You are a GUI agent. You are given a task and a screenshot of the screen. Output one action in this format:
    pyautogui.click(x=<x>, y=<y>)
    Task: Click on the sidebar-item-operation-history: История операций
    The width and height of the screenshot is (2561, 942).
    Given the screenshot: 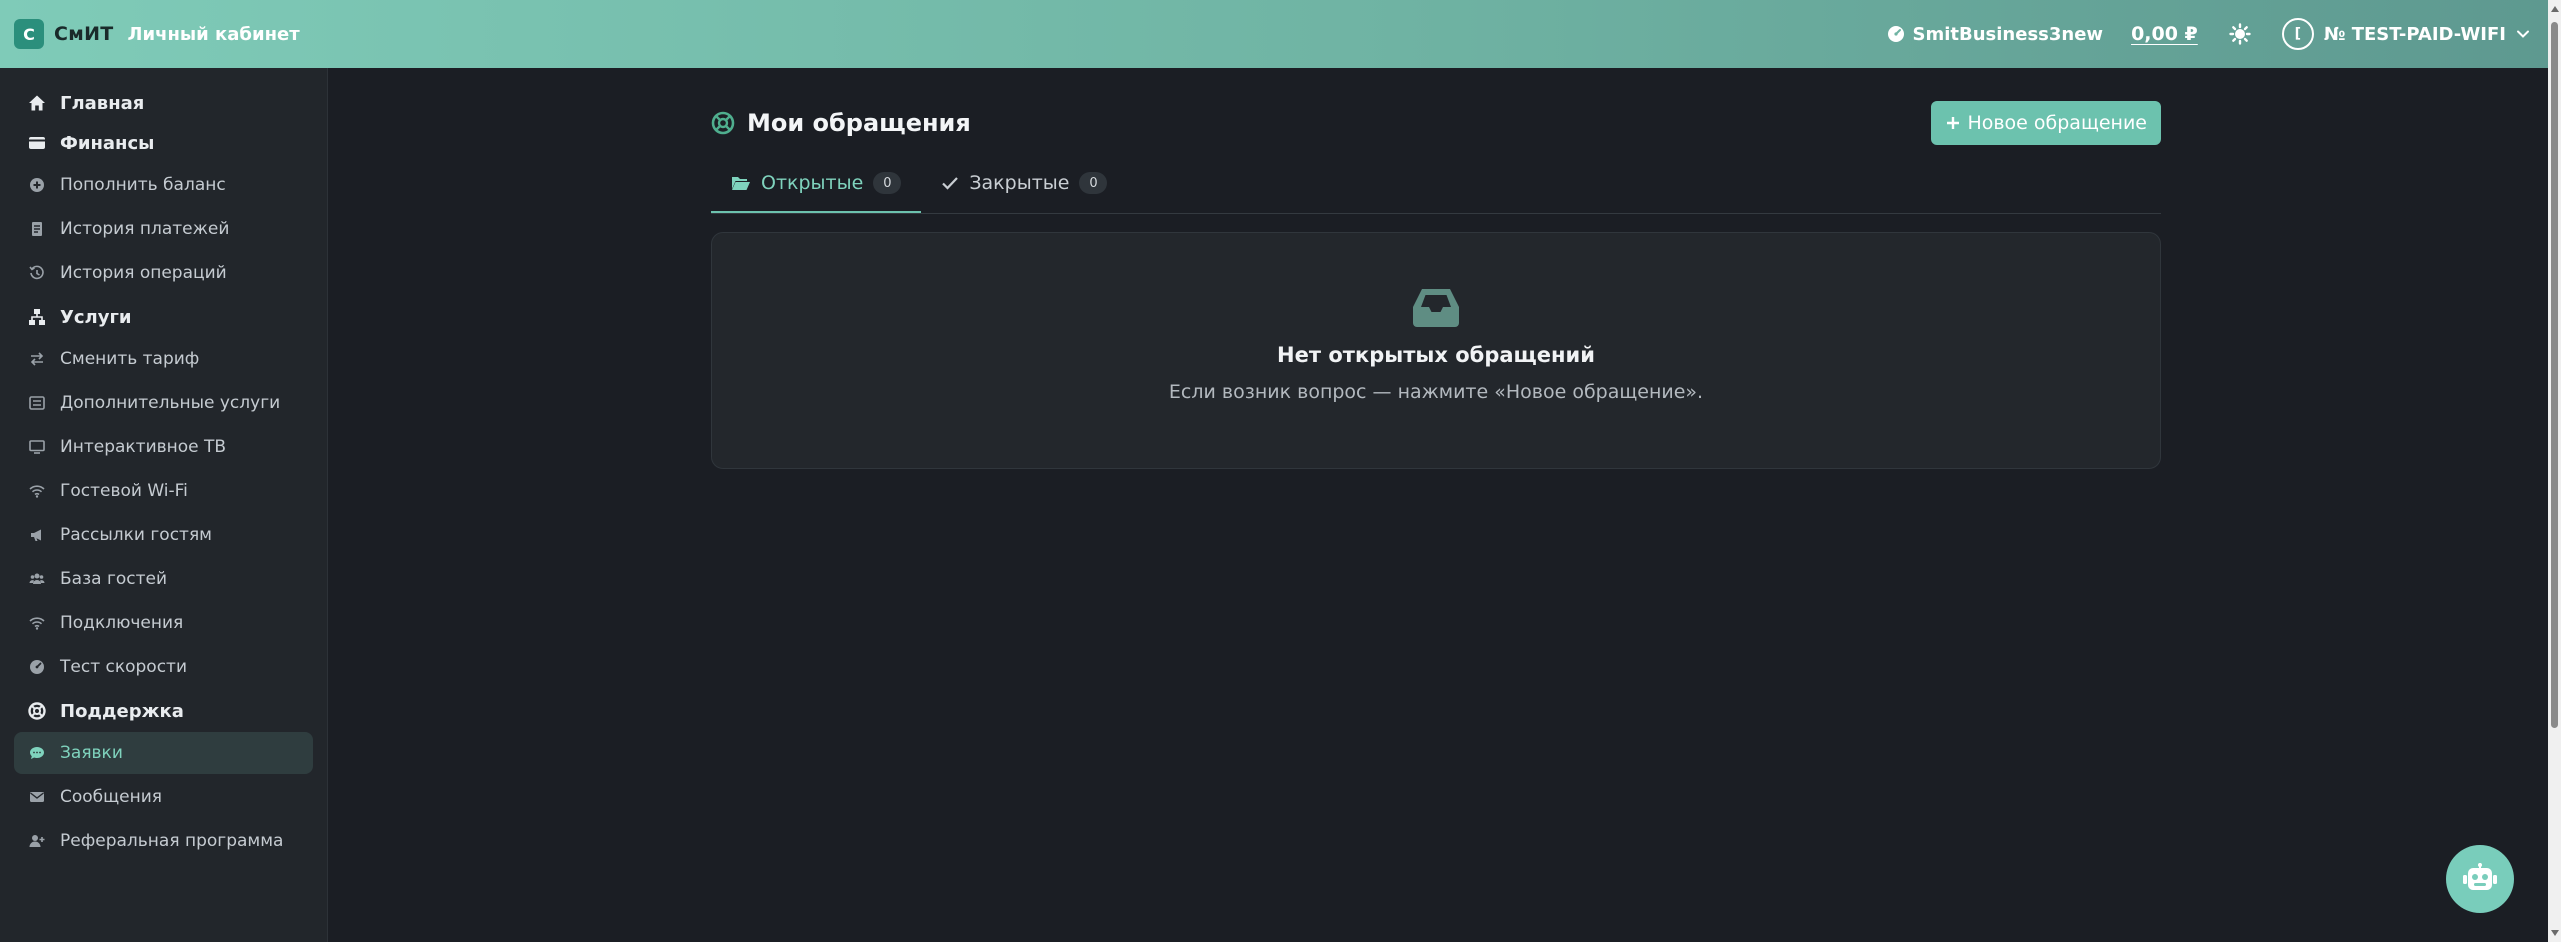 What is the action you would take?
    pyautogui.click(x=163, y=273)
    